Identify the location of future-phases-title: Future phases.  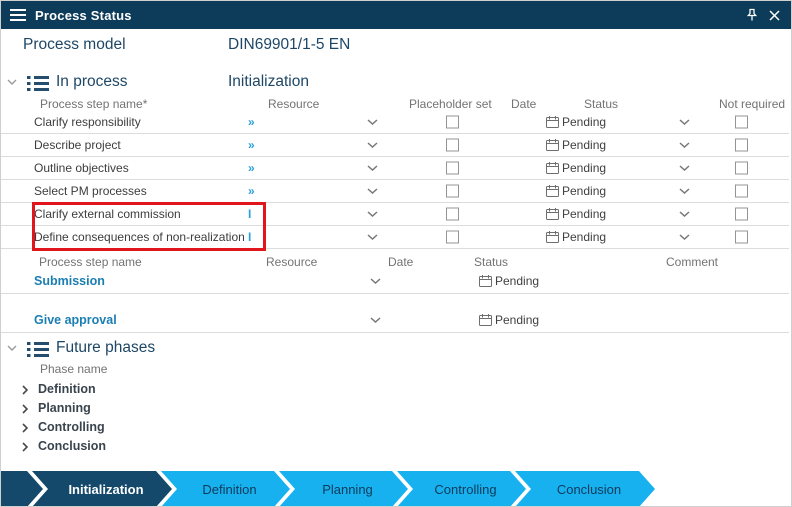
(106, 347).